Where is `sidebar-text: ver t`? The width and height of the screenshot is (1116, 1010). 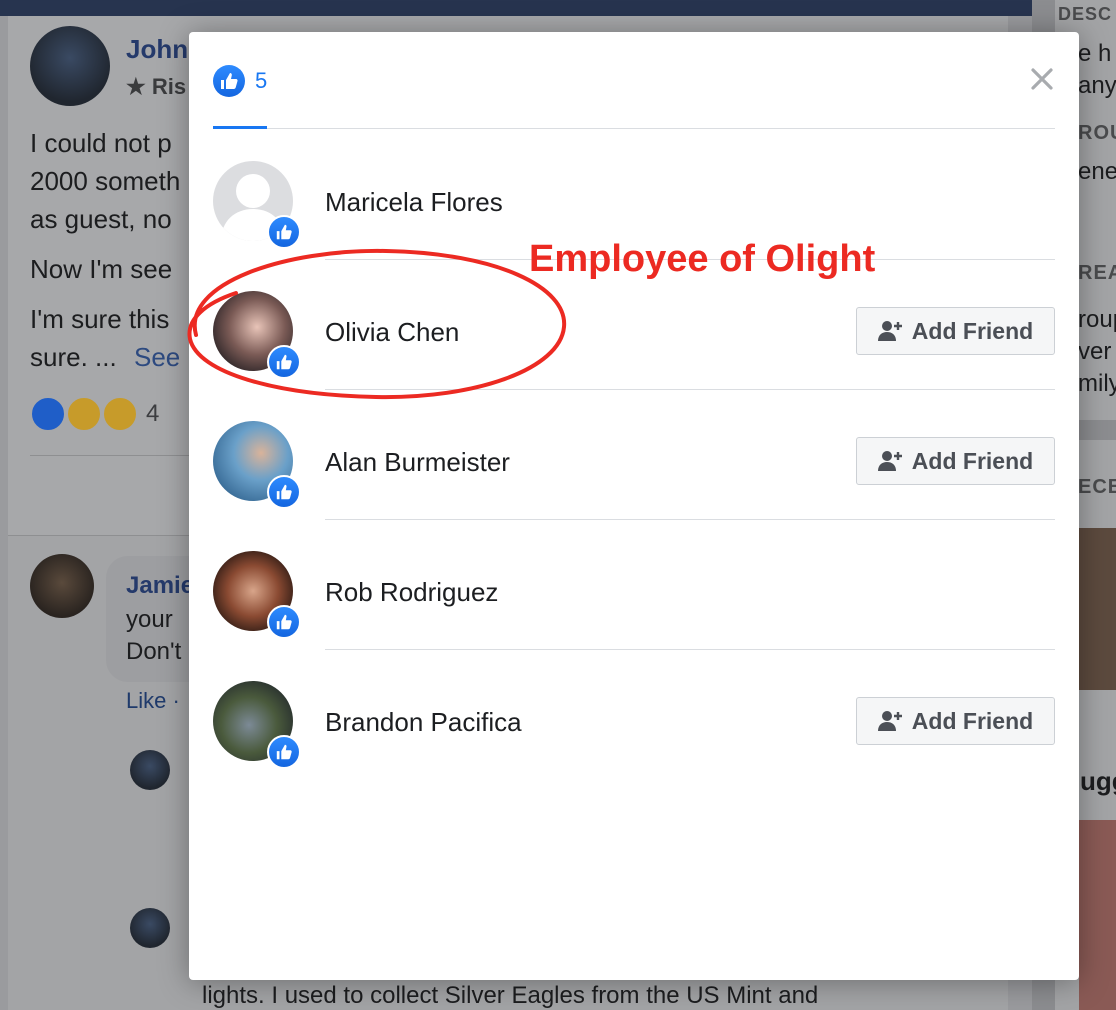
sidebar-text: ver t is located at coordinates (1097, 351).